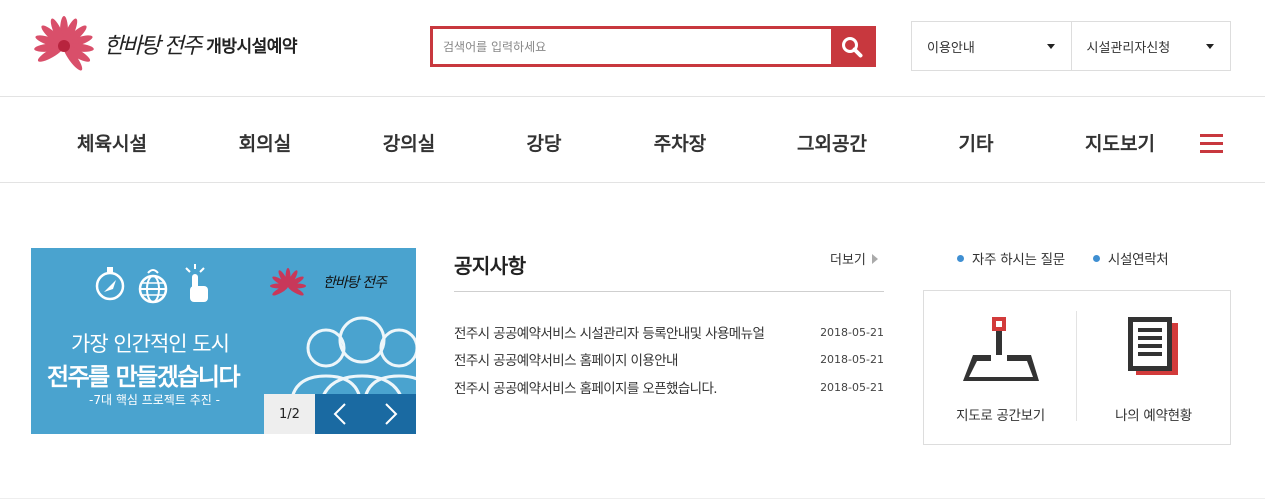 The width and height of the screenshot is (1265, 501). What do you see at coordinates (991, 46) in the screenshot?
I see `util-guide-dropdown: 이용안내` at bounding box center [991, 46].